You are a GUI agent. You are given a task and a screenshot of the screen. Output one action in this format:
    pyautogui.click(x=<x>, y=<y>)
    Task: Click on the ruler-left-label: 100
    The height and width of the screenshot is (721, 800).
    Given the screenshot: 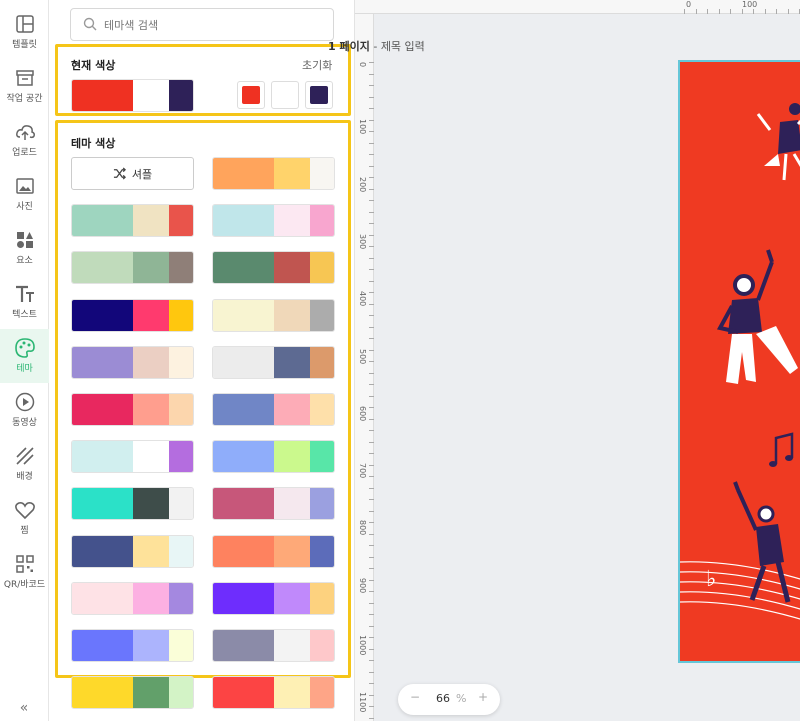 What is the action you would take?
    pyautogui.click(x=362, y=127)
    